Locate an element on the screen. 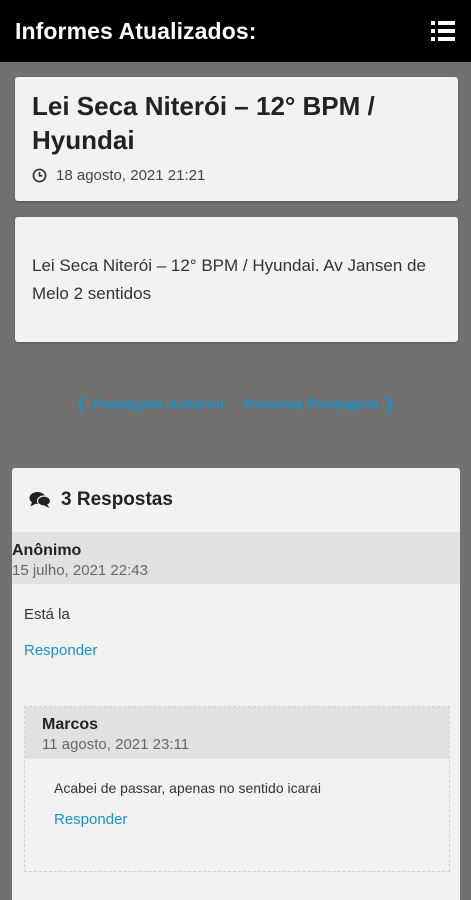 This screenshot has width=471, height=900. next-post-link: Próxima Postagem ❯ is located at coordinates (320, 404).